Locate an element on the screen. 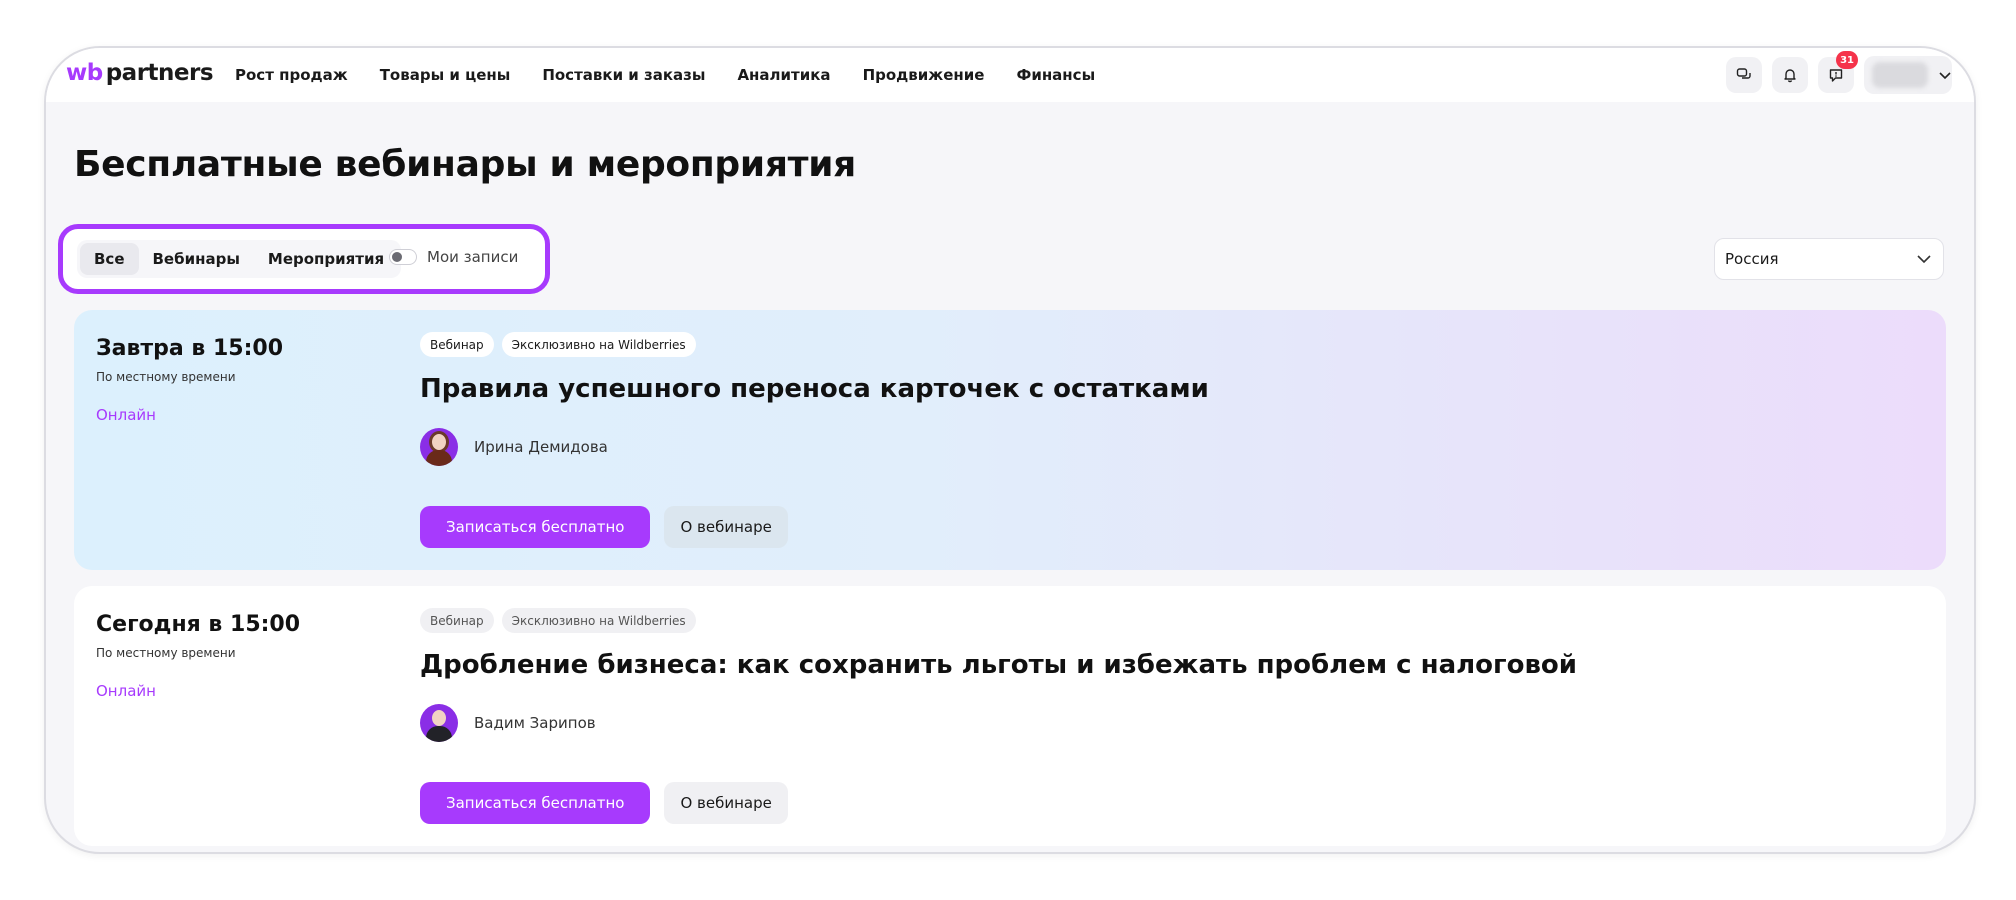 The height and width of the screenshot is (900, 2016). my-records-toggle-group: Мои записи is located at coordinates (453, 257).